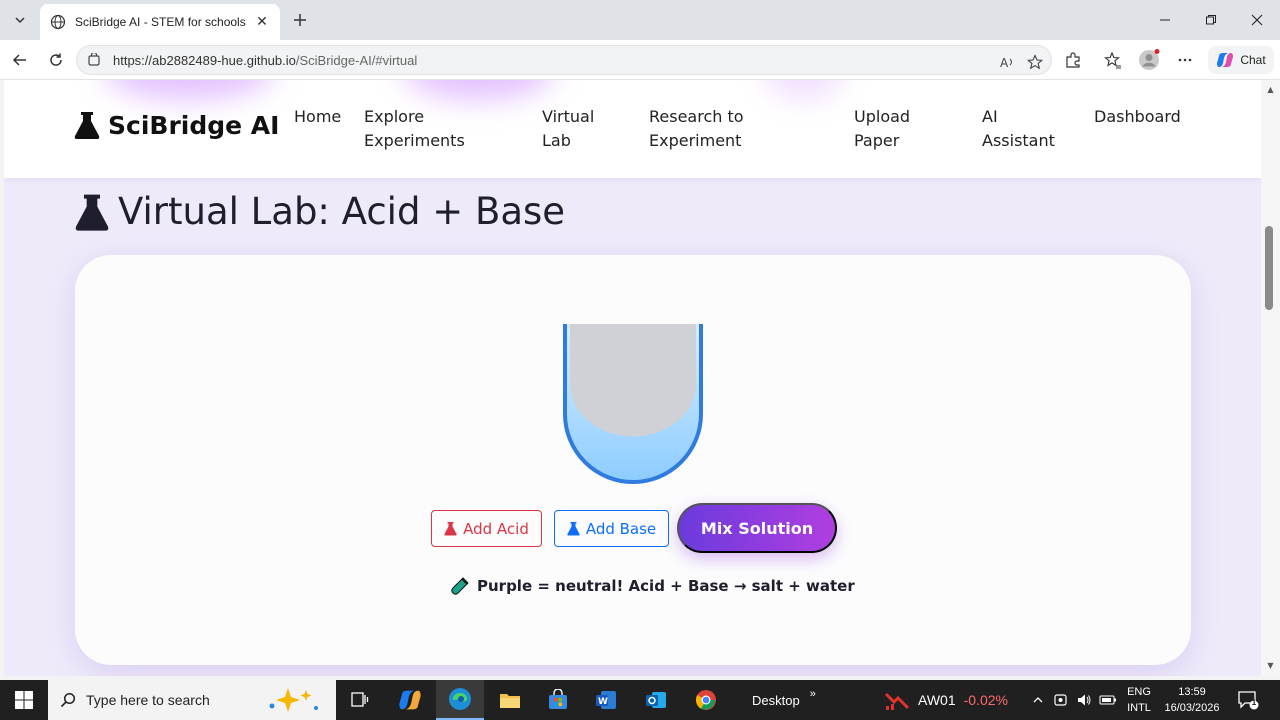 The image size is (1280, 720). What do you see at coordinates (1139, 708) in the screenshot?
I see `lang-layout: INTL` at bounding box center [1139, 708].